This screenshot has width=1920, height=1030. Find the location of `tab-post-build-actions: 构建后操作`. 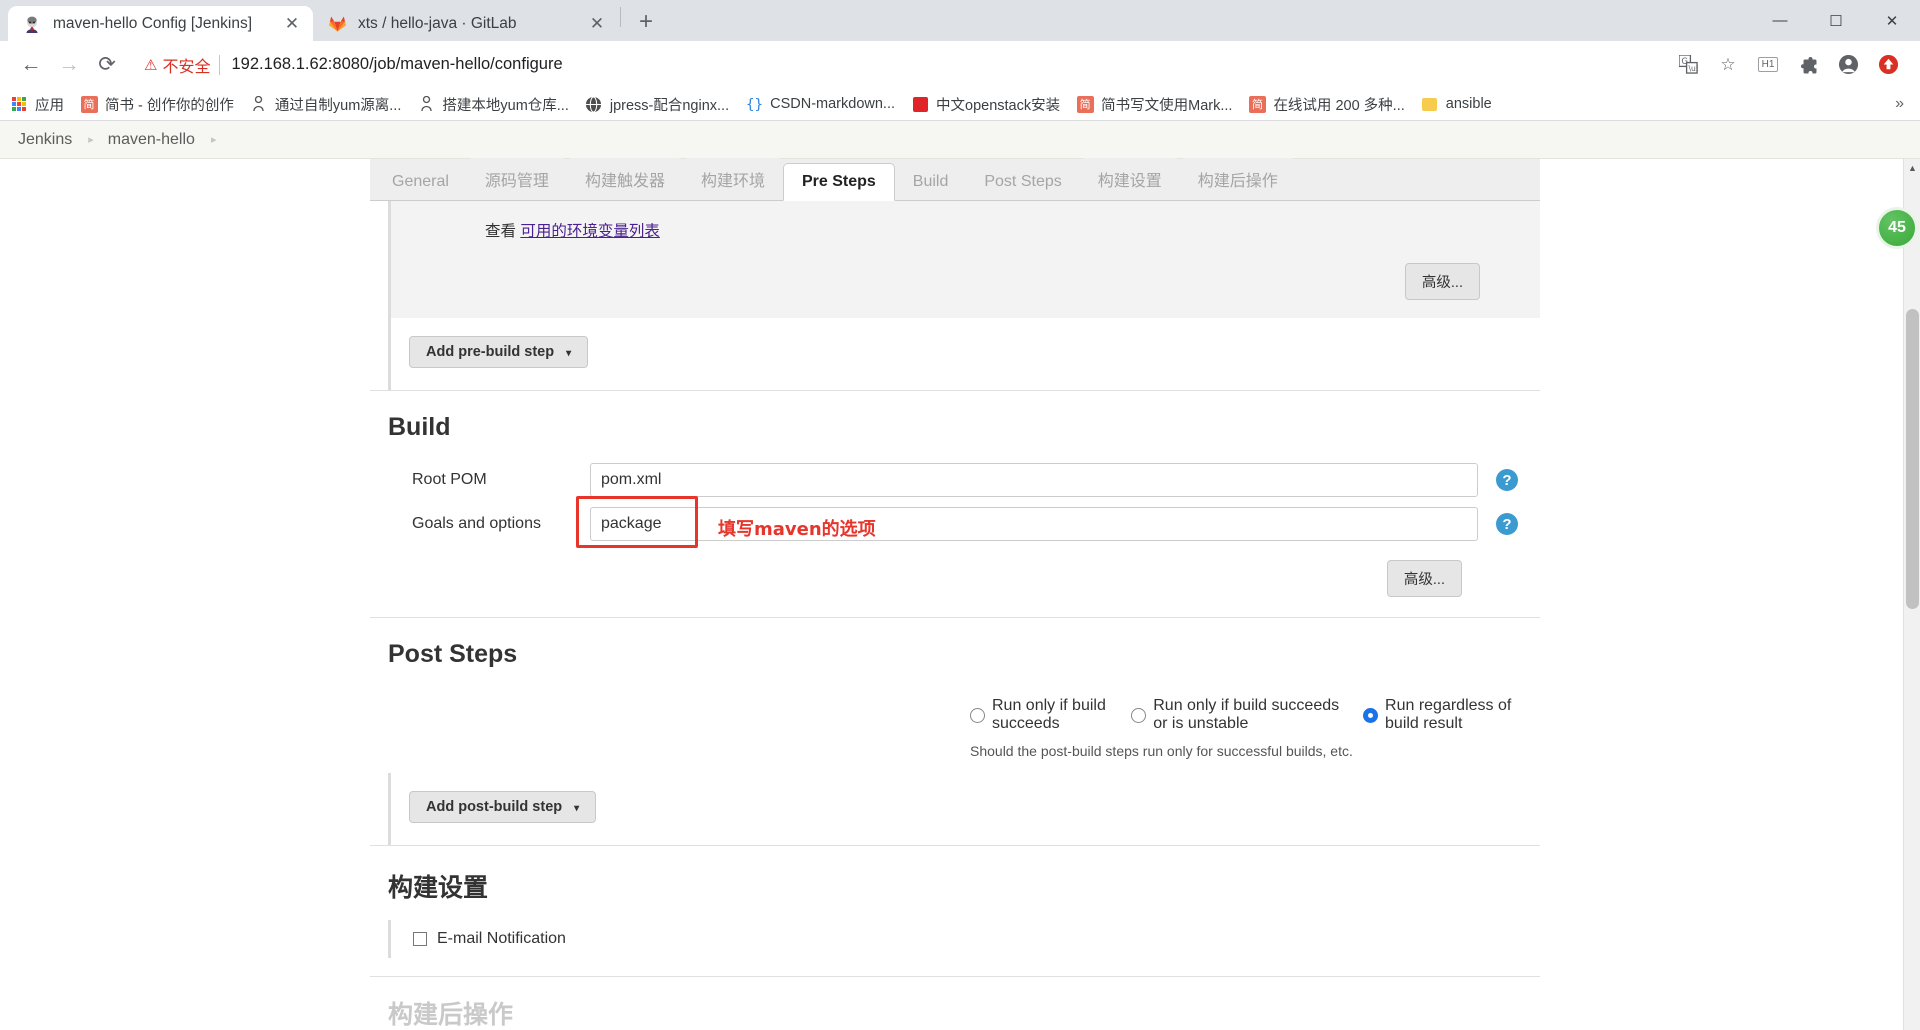

tab-post-build-actions: 构建后操作 is located at coordinates (1237, 179).